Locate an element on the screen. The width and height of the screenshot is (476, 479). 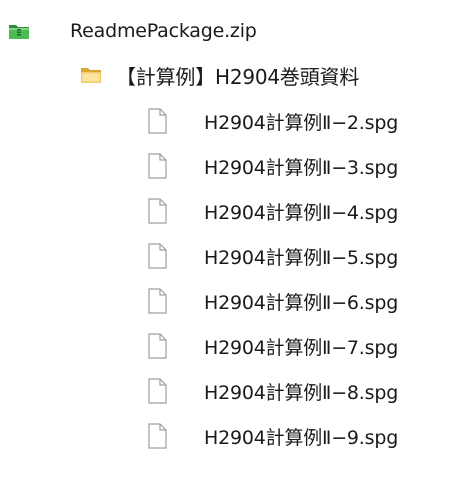
tree-item-label: H2904計算例Ⅱ−2.spg is located at coordinates (301, 122).